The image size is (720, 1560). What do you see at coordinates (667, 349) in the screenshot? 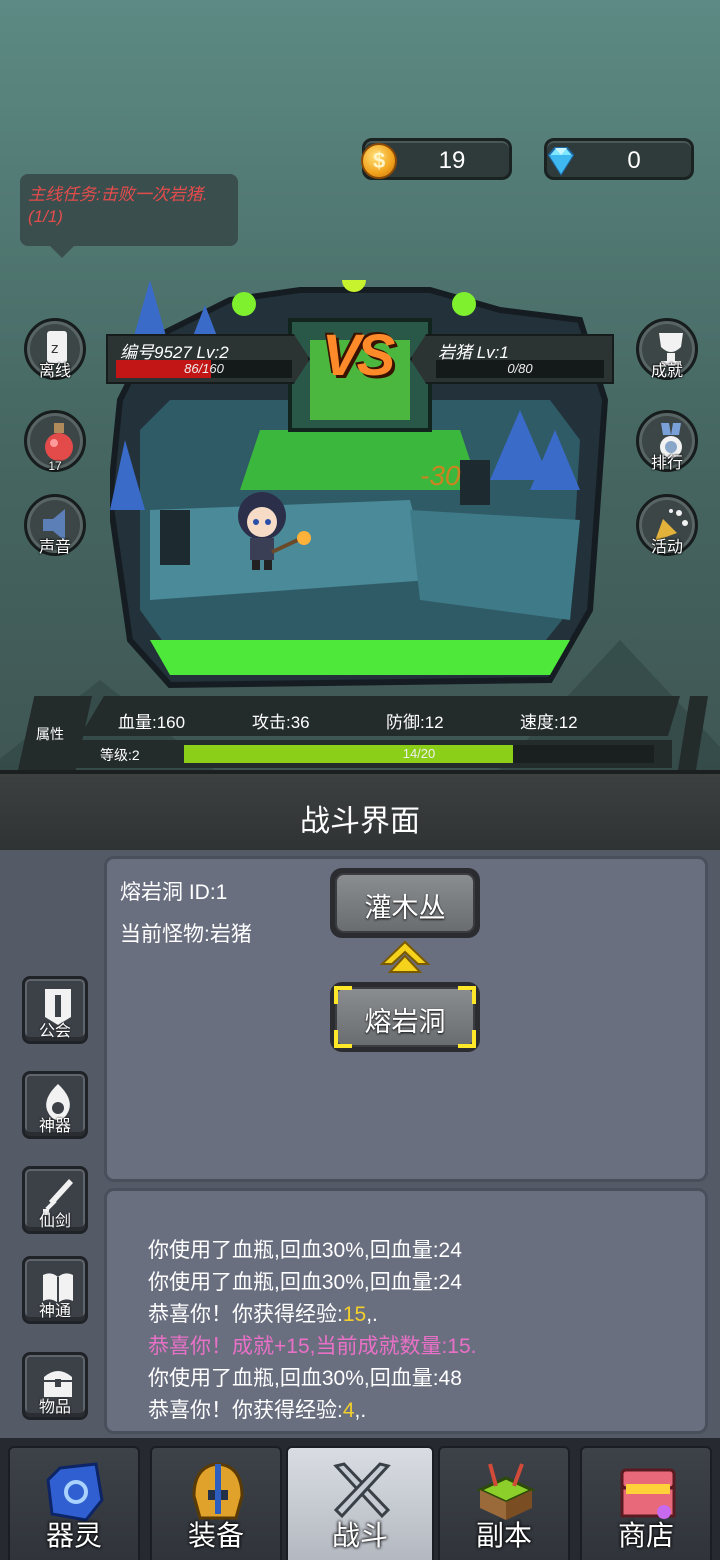
I see `achievement-button: 成就` at bounding box center [667, 349].